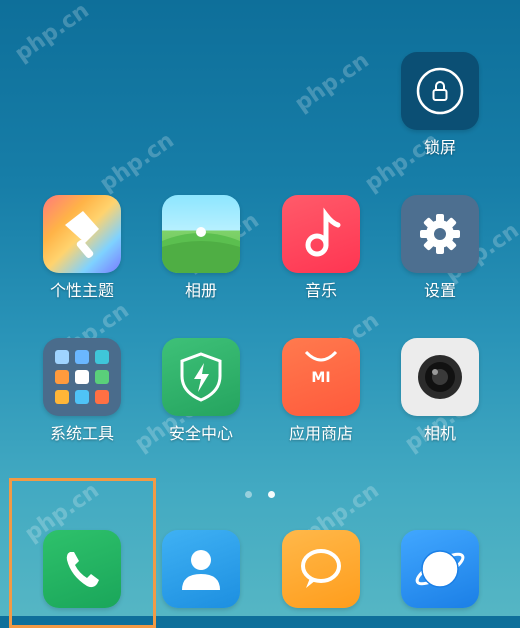 The height and width of the screenshot is (628, 520). I want to click on app-gallery: 相册, so click(201, 248).